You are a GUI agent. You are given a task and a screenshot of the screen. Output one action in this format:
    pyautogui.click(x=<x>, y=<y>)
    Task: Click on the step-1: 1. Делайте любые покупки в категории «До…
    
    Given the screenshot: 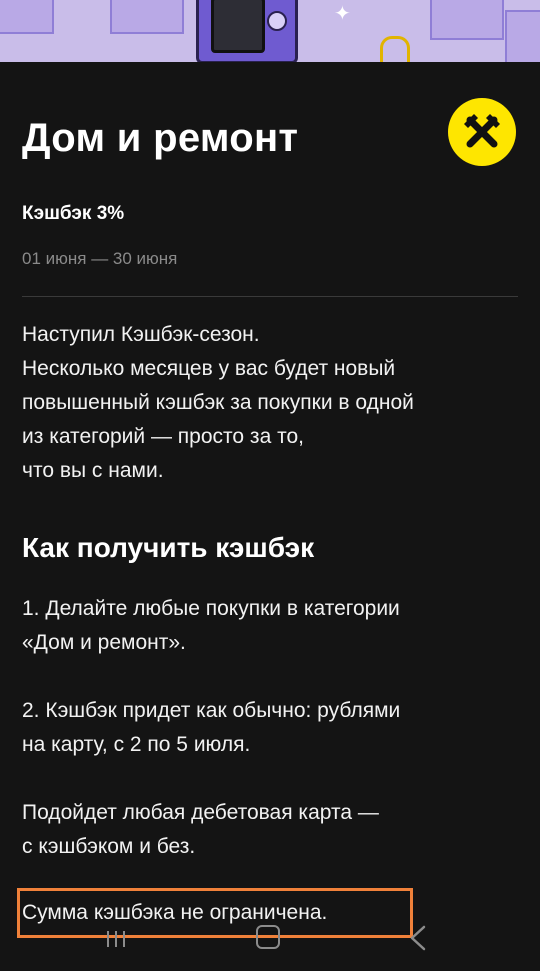 What is the action you would take?
    pyautogui.click(x=270, y=626)
    